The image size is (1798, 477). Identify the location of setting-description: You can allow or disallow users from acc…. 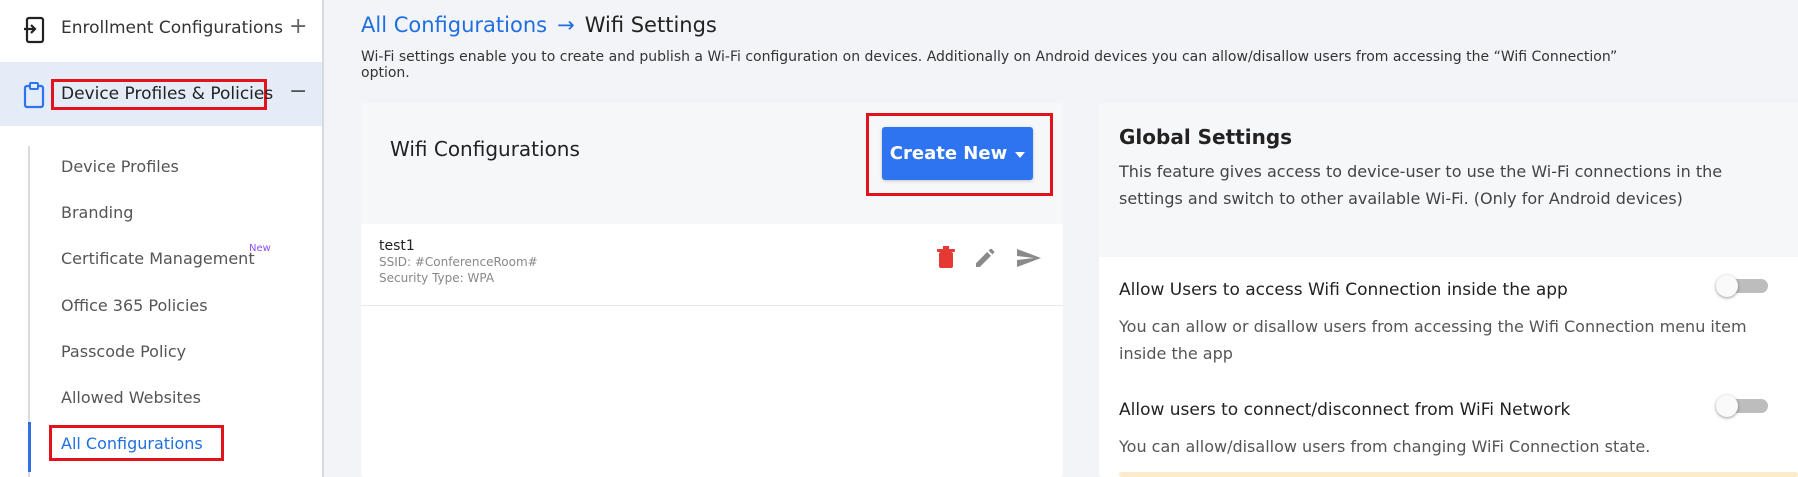
(1433, 340).